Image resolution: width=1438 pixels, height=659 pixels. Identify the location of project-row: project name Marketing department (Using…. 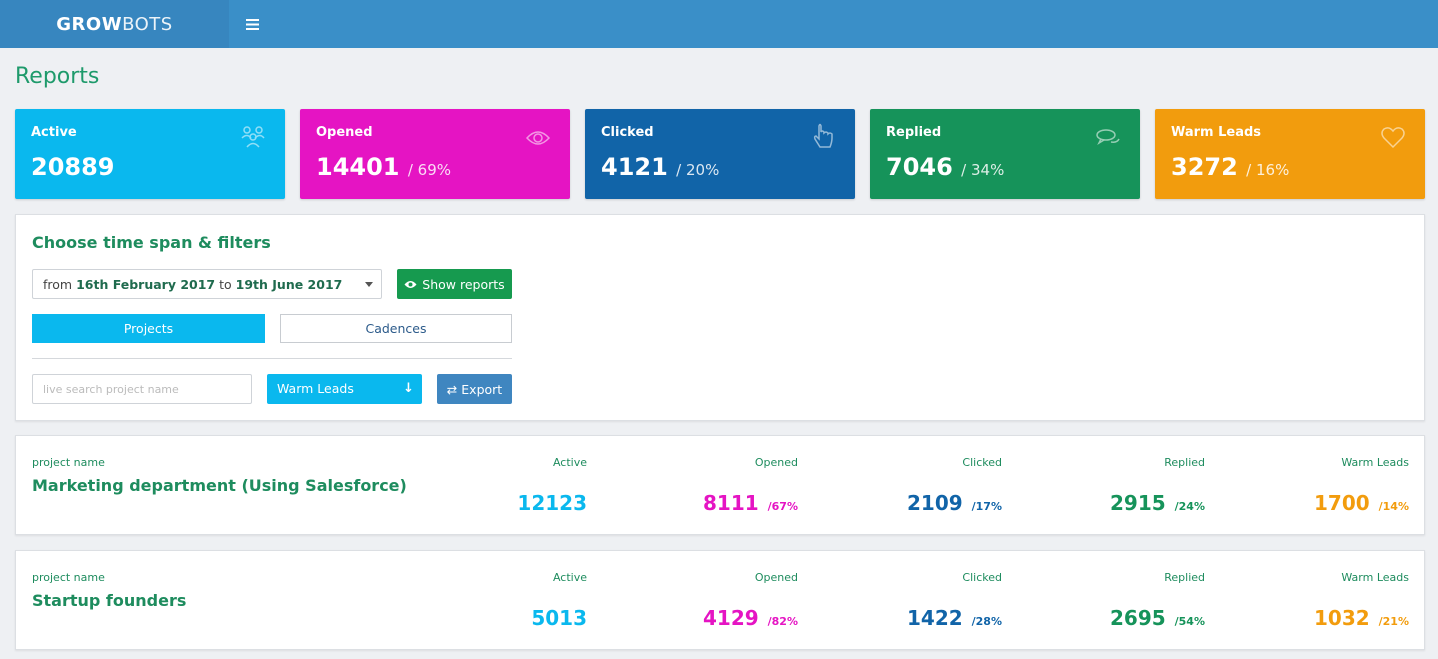
(720, 485).